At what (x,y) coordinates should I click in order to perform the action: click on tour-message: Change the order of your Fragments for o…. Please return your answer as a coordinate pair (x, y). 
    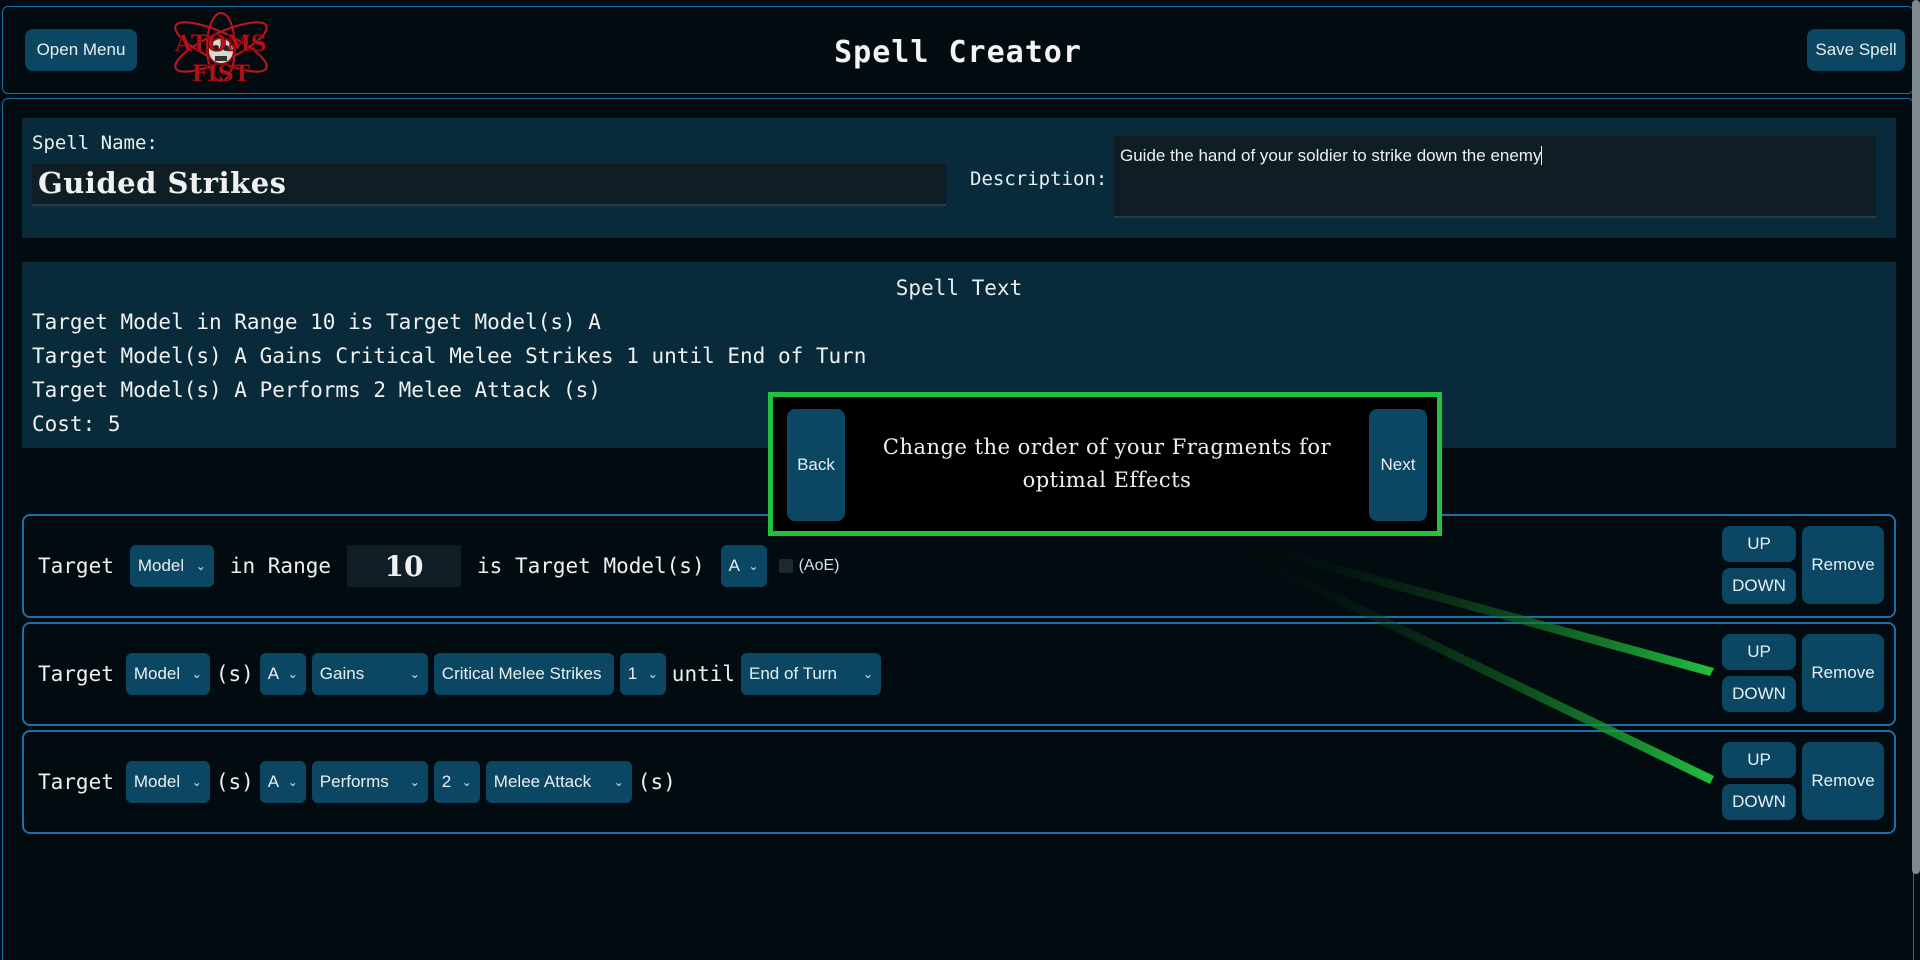
    Looking at the image, I should click on (1107, 463).